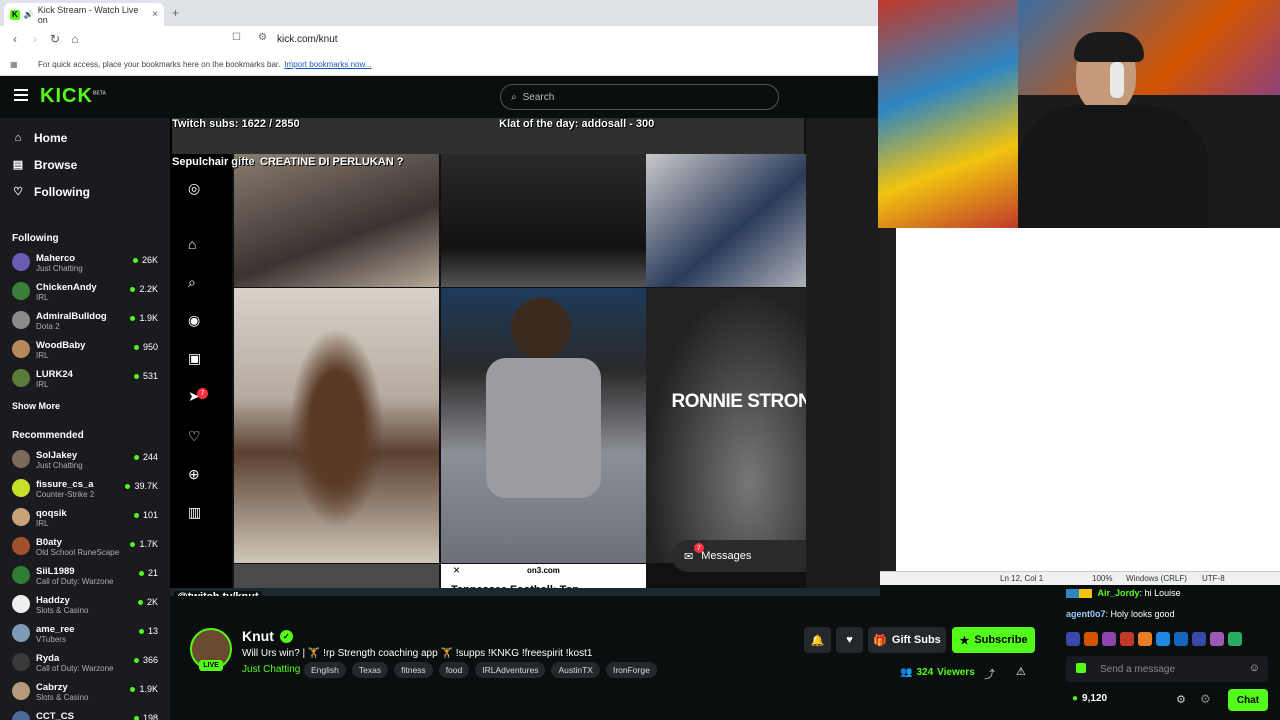  Describe the element at coordinates (85, 321) in the screenshot. I see `sidebar-channel-row: AdmiralBulldog Dota 2 1.9K` at that location.